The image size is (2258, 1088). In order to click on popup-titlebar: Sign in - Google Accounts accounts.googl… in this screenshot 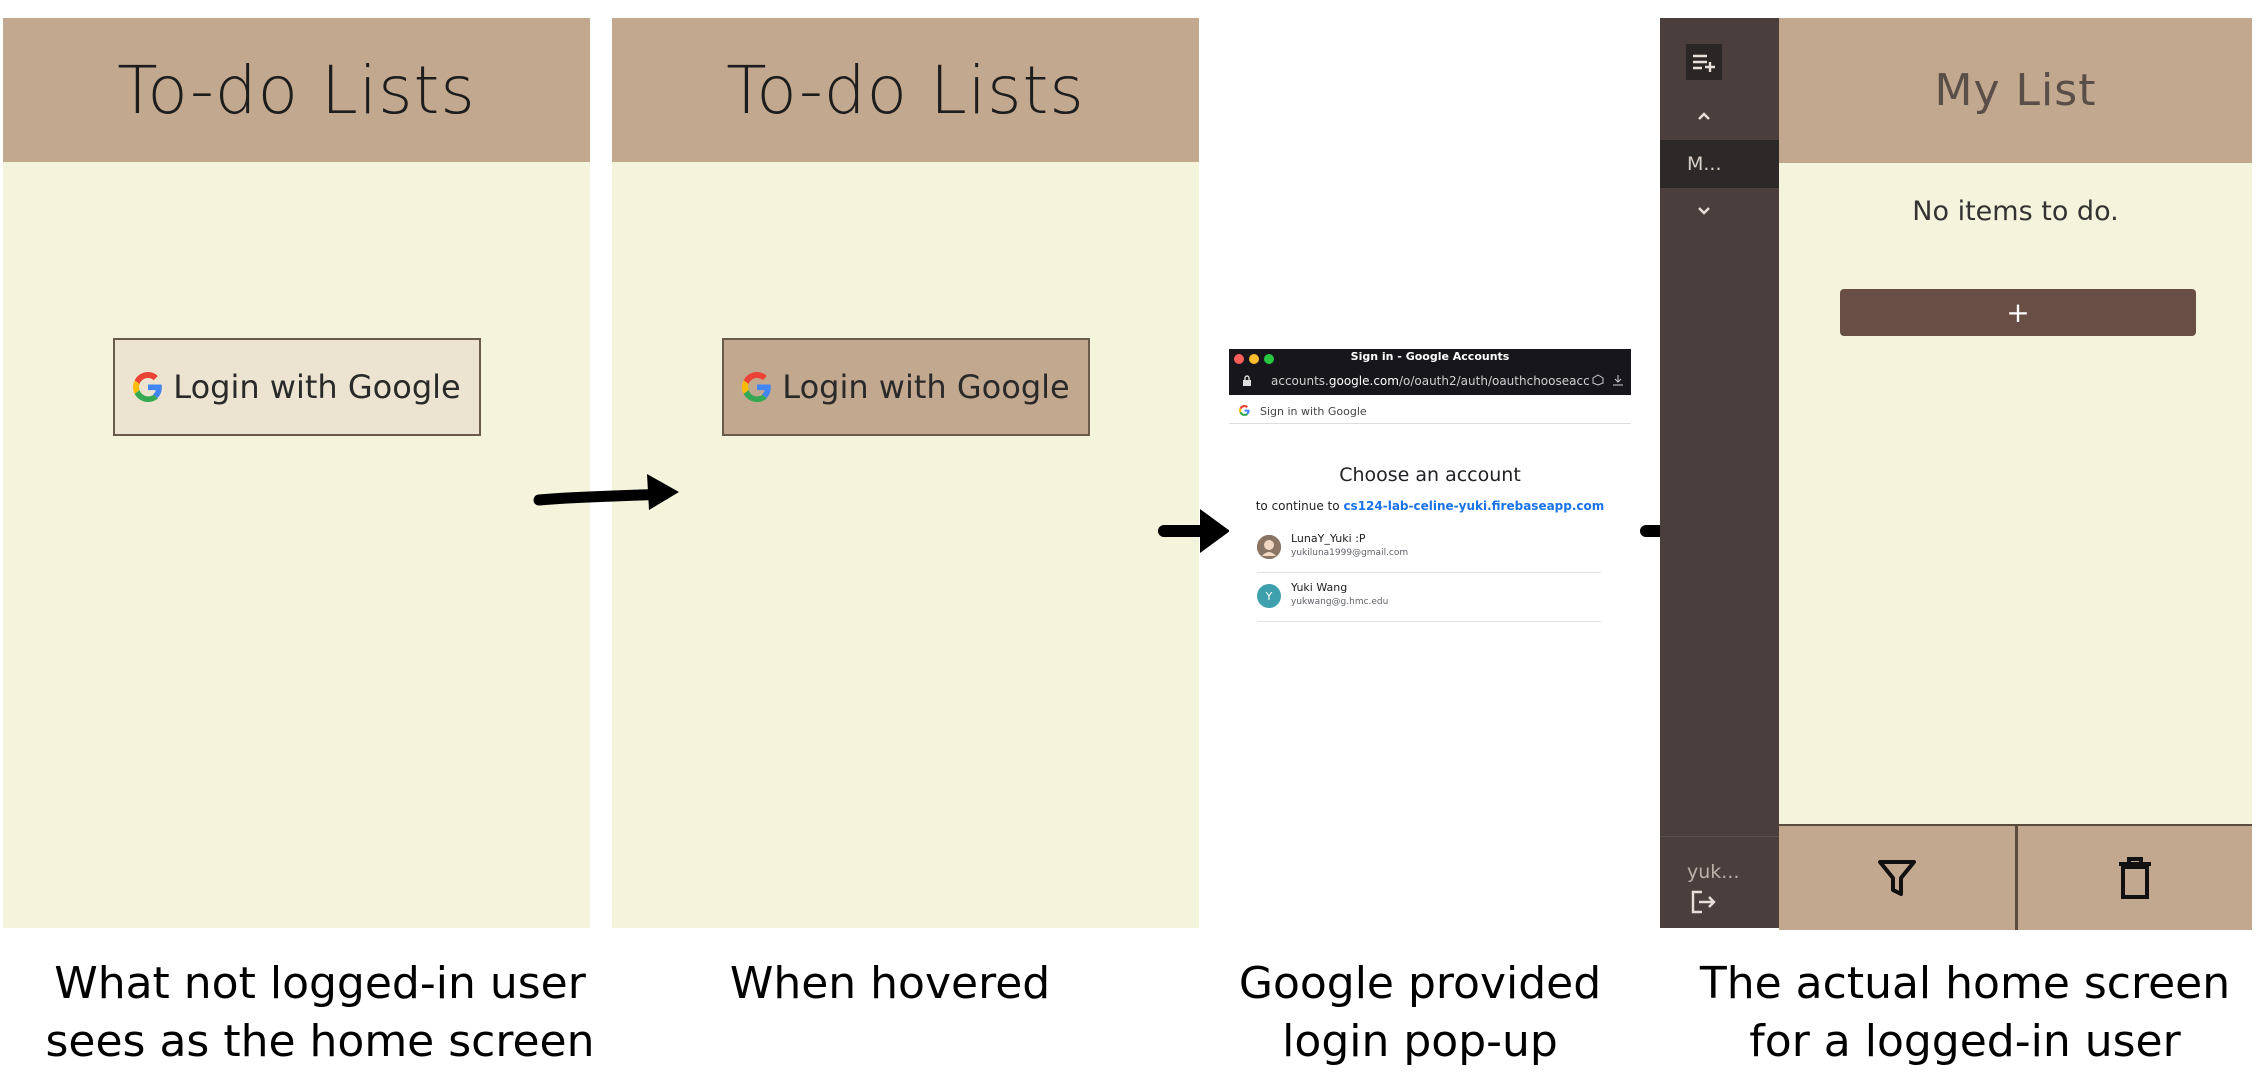, I will do `click(1430, 372)`.